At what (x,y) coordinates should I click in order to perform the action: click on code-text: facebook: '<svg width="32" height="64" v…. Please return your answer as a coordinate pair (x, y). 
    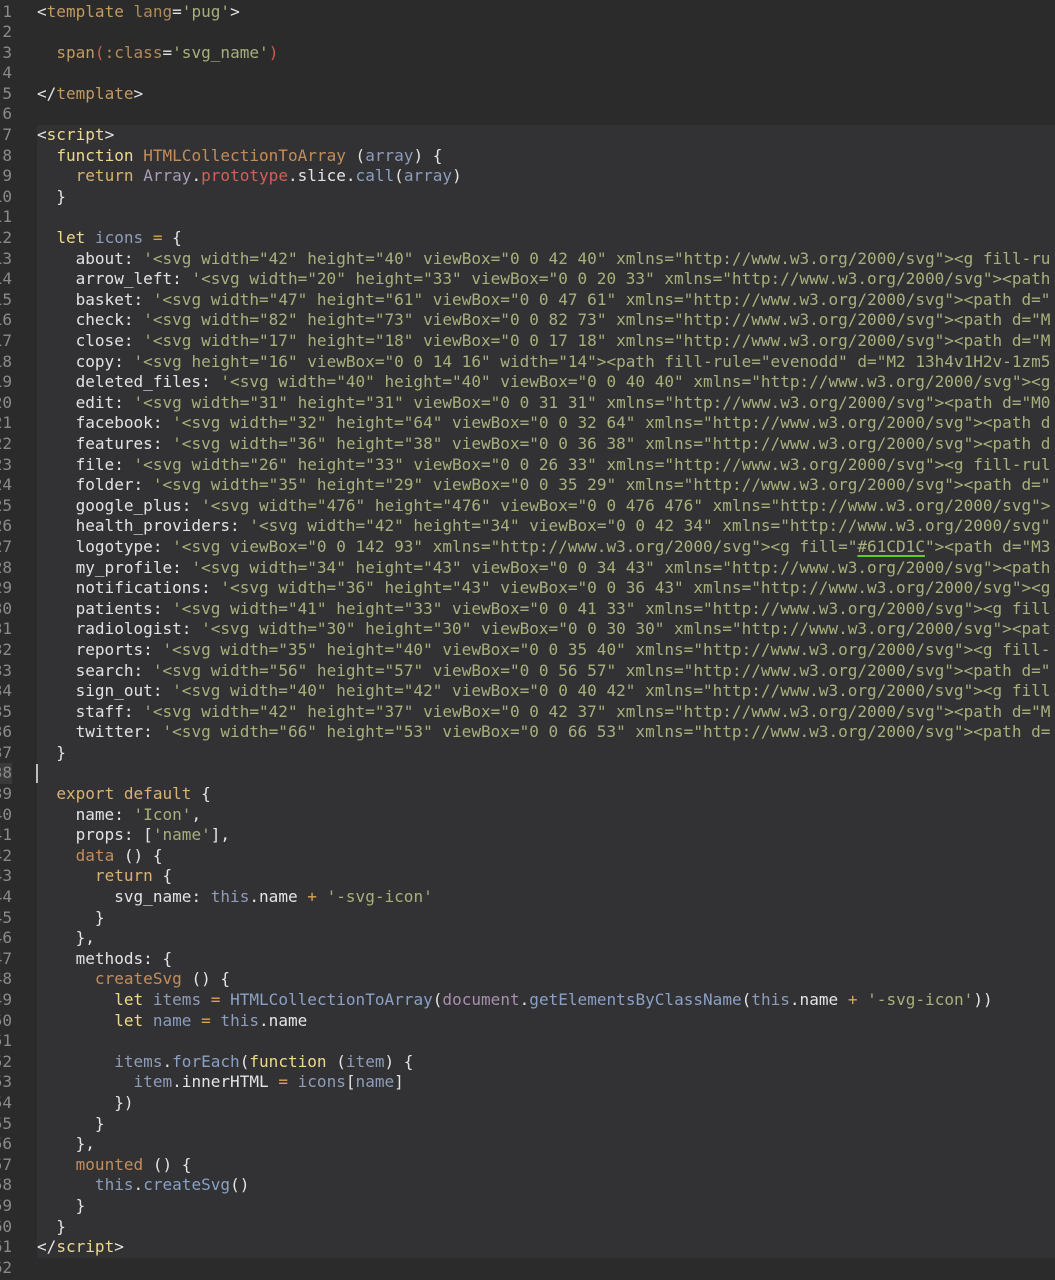
    Looking at the image, I should click on (544, 423).